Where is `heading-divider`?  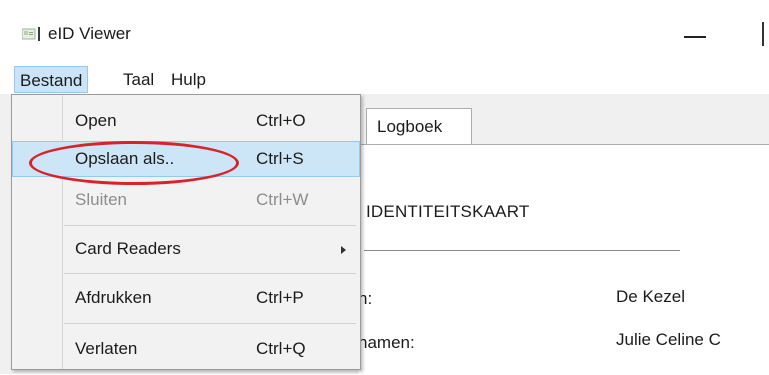
heading-divider is located at coordinates (522, 250).